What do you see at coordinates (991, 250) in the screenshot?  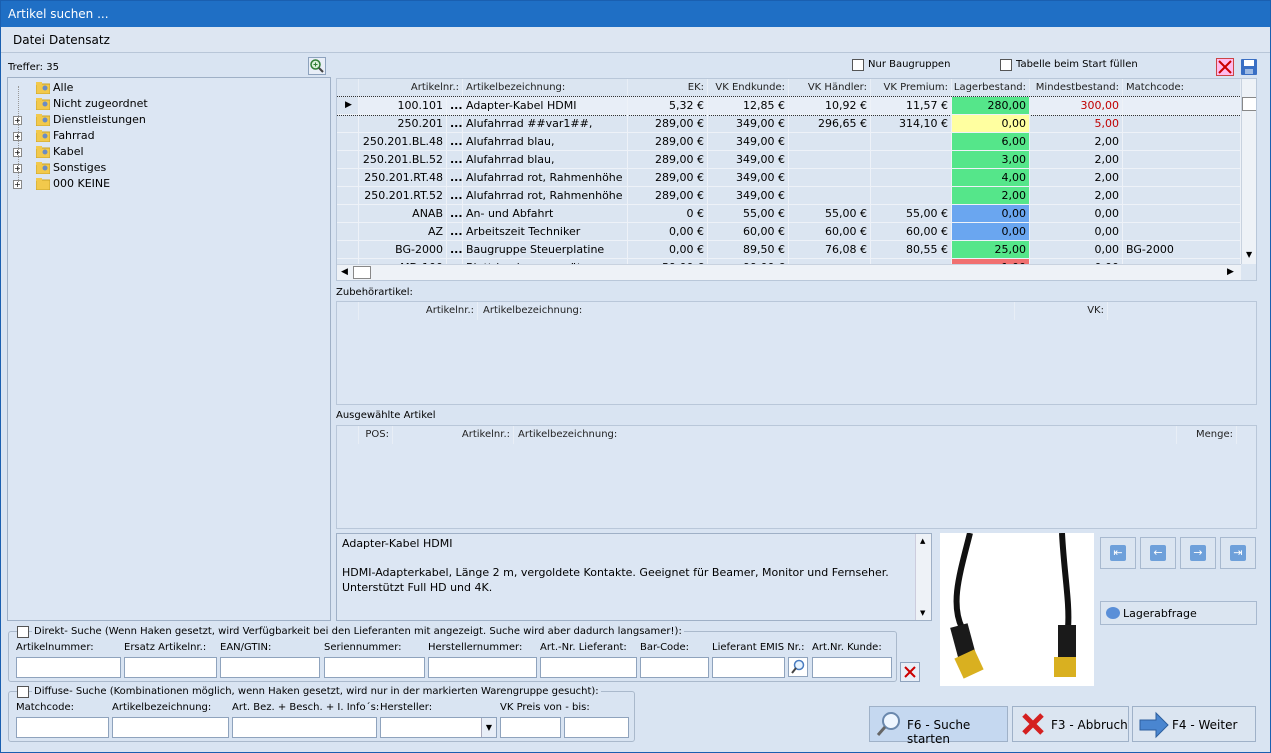 I see `cell-lager: 25,00` at bounding box center [991, 250].